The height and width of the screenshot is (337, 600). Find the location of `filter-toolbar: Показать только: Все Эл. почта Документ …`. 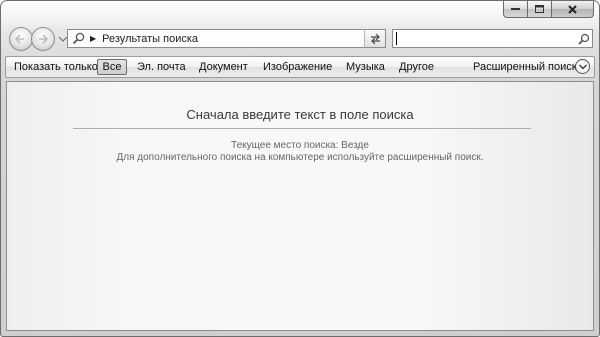

filter-toolbar: Показать только: Все Эл. почта Документ … is located at coordinates (300, 67).